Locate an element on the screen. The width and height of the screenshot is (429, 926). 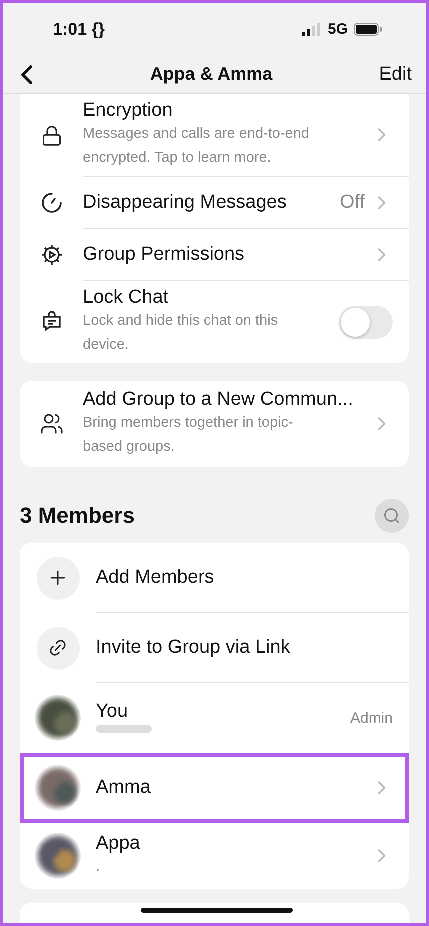
member-action-row: Invite to Group via Link is located at coordinates (214, 648).